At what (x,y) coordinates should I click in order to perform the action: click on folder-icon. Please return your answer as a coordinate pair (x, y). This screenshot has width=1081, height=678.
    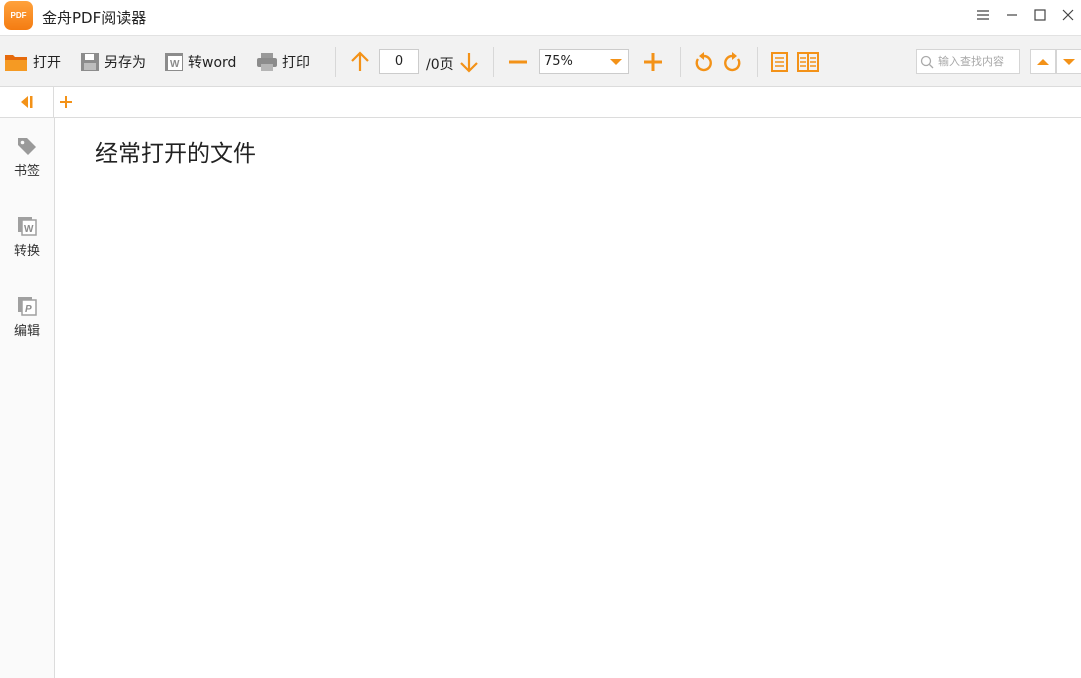
    Looking at the image, I should click on (16, 63).